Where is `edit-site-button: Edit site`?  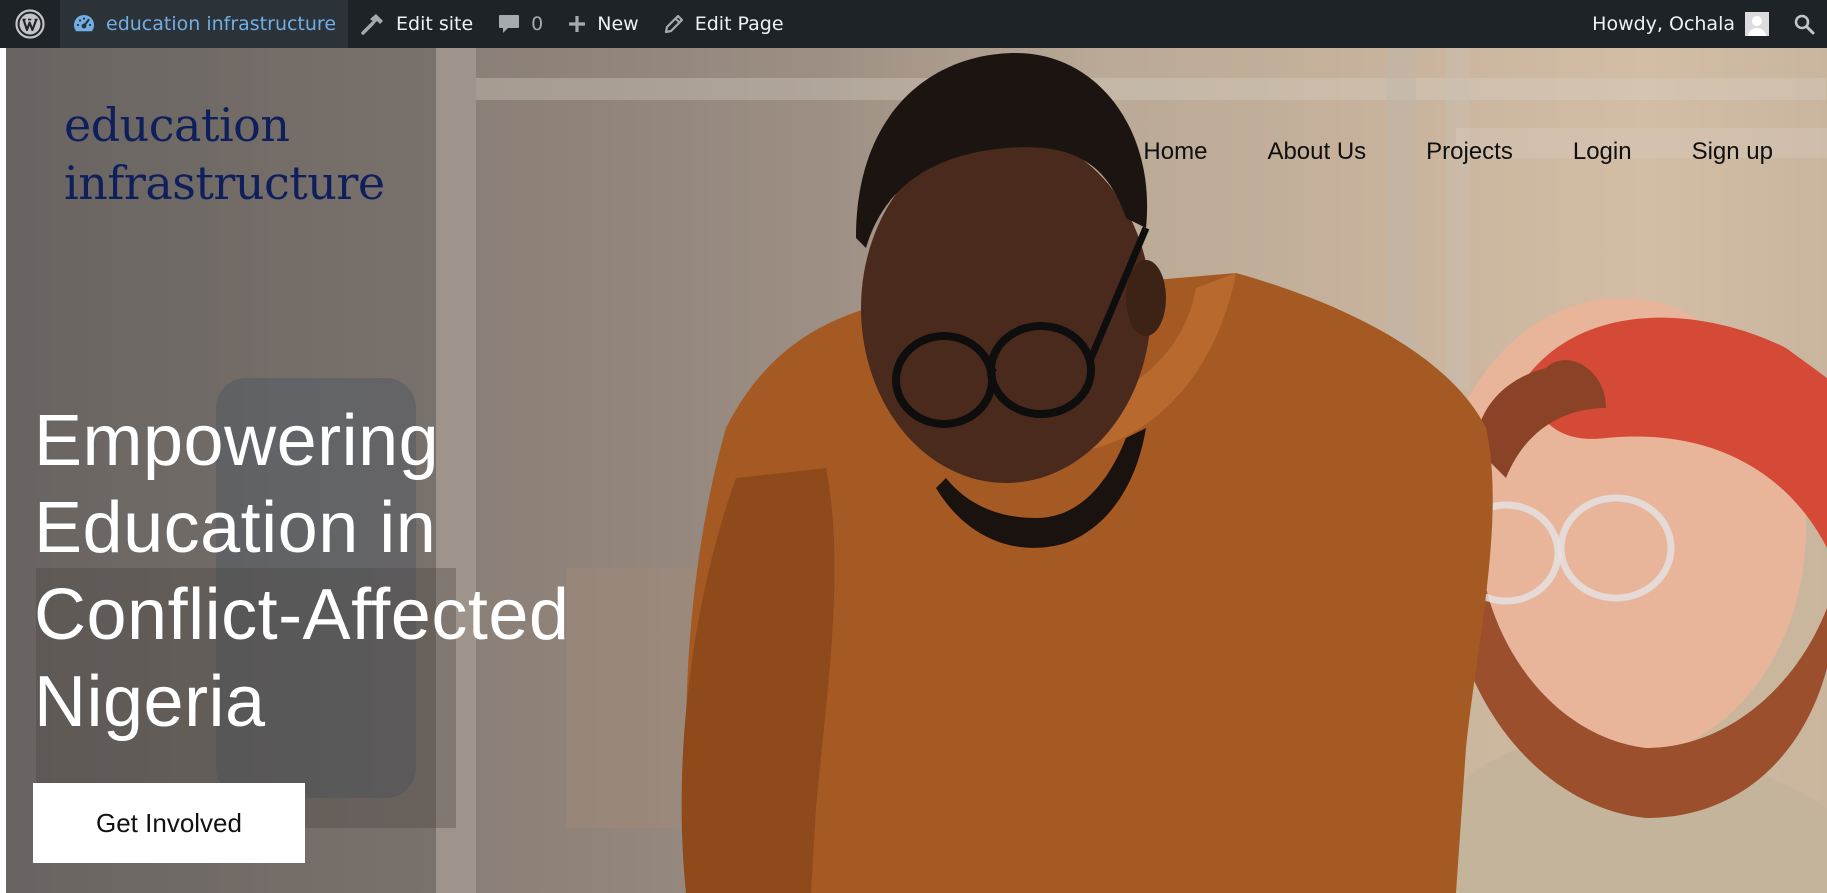 edit-site-button: Edit site is located at coordinates (416, 24).